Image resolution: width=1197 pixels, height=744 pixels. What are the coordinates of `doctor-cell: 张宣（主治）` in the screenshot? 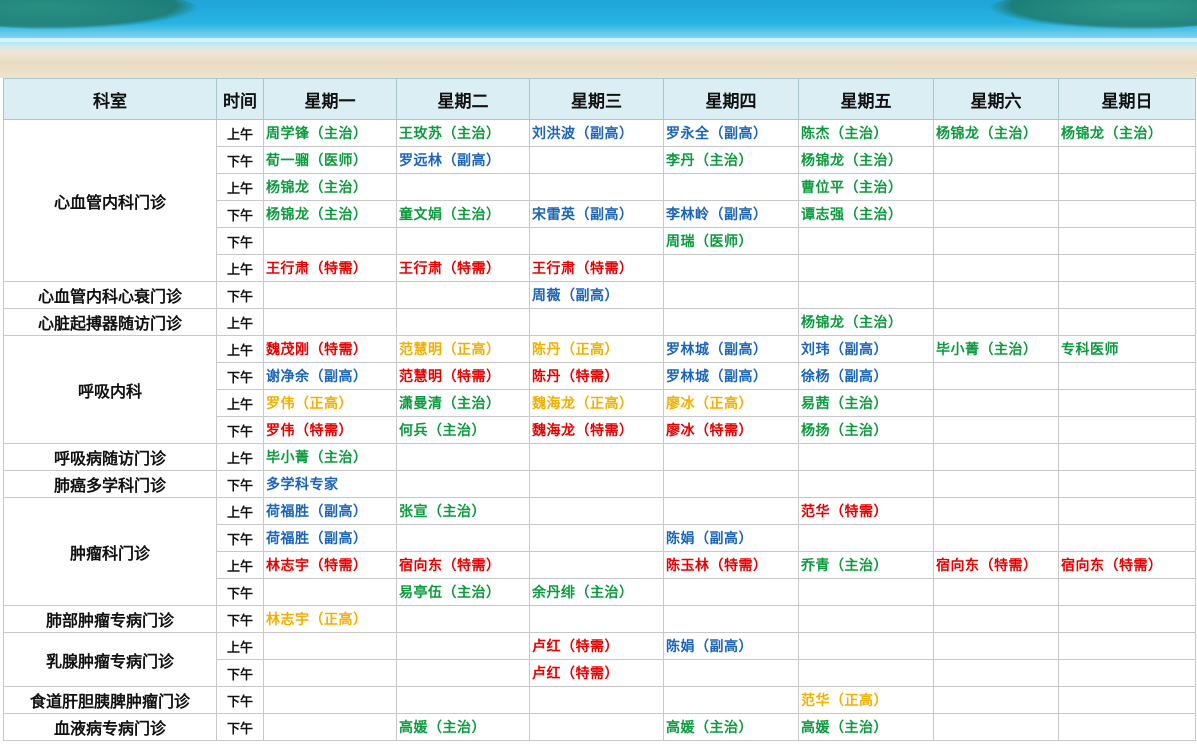 It's located at (463, 511).